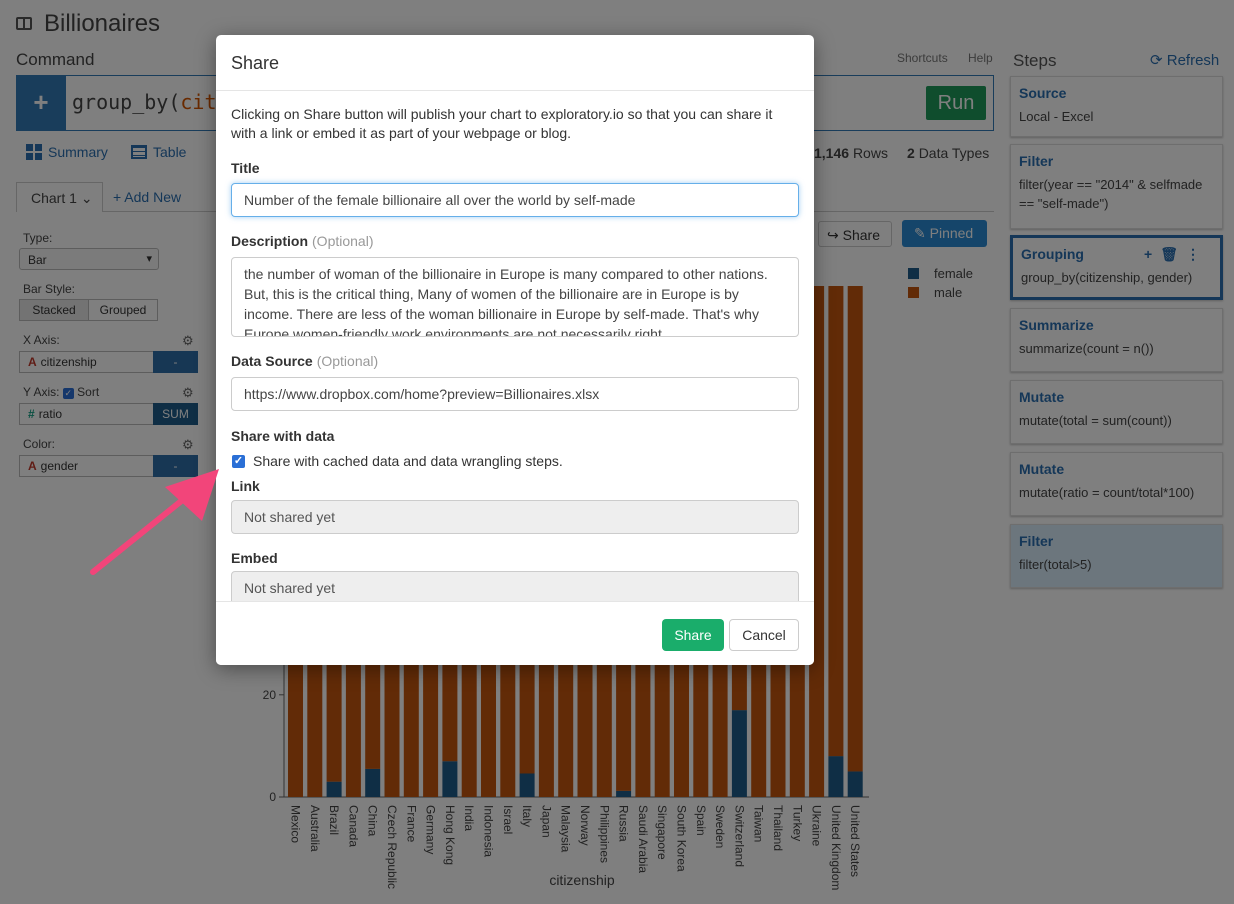 The image size is (1234, 904). I want to click on dialog-title: Share, so click(255, 63).